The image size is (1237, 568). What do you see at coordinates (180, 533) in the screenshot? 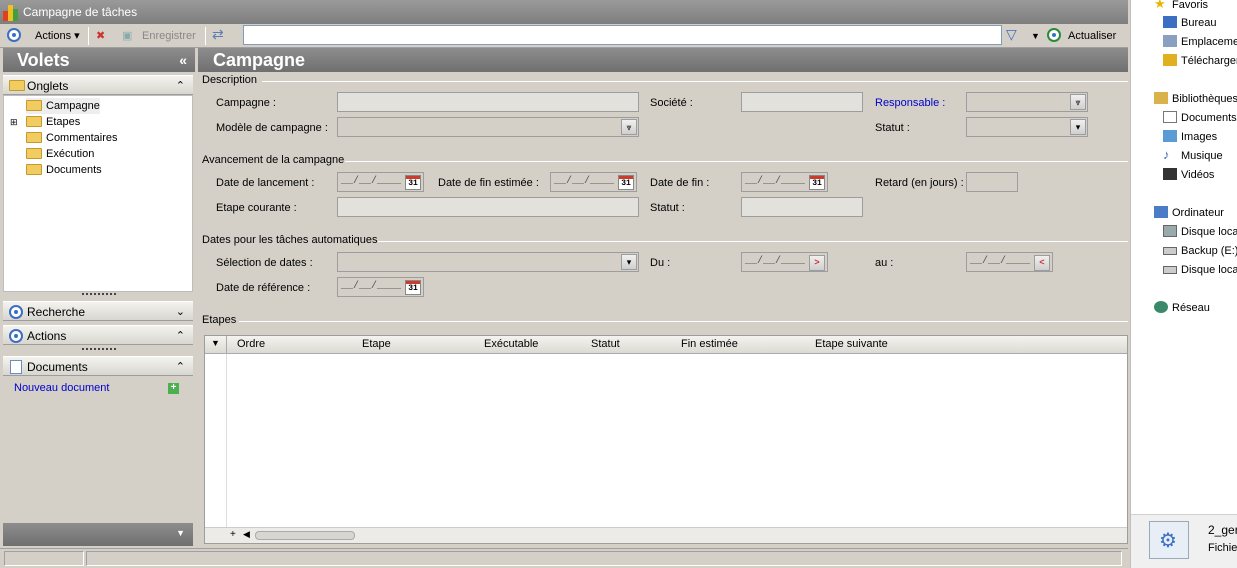
I see `dropdown-icon: ▼` at bounding box center [180, 533].